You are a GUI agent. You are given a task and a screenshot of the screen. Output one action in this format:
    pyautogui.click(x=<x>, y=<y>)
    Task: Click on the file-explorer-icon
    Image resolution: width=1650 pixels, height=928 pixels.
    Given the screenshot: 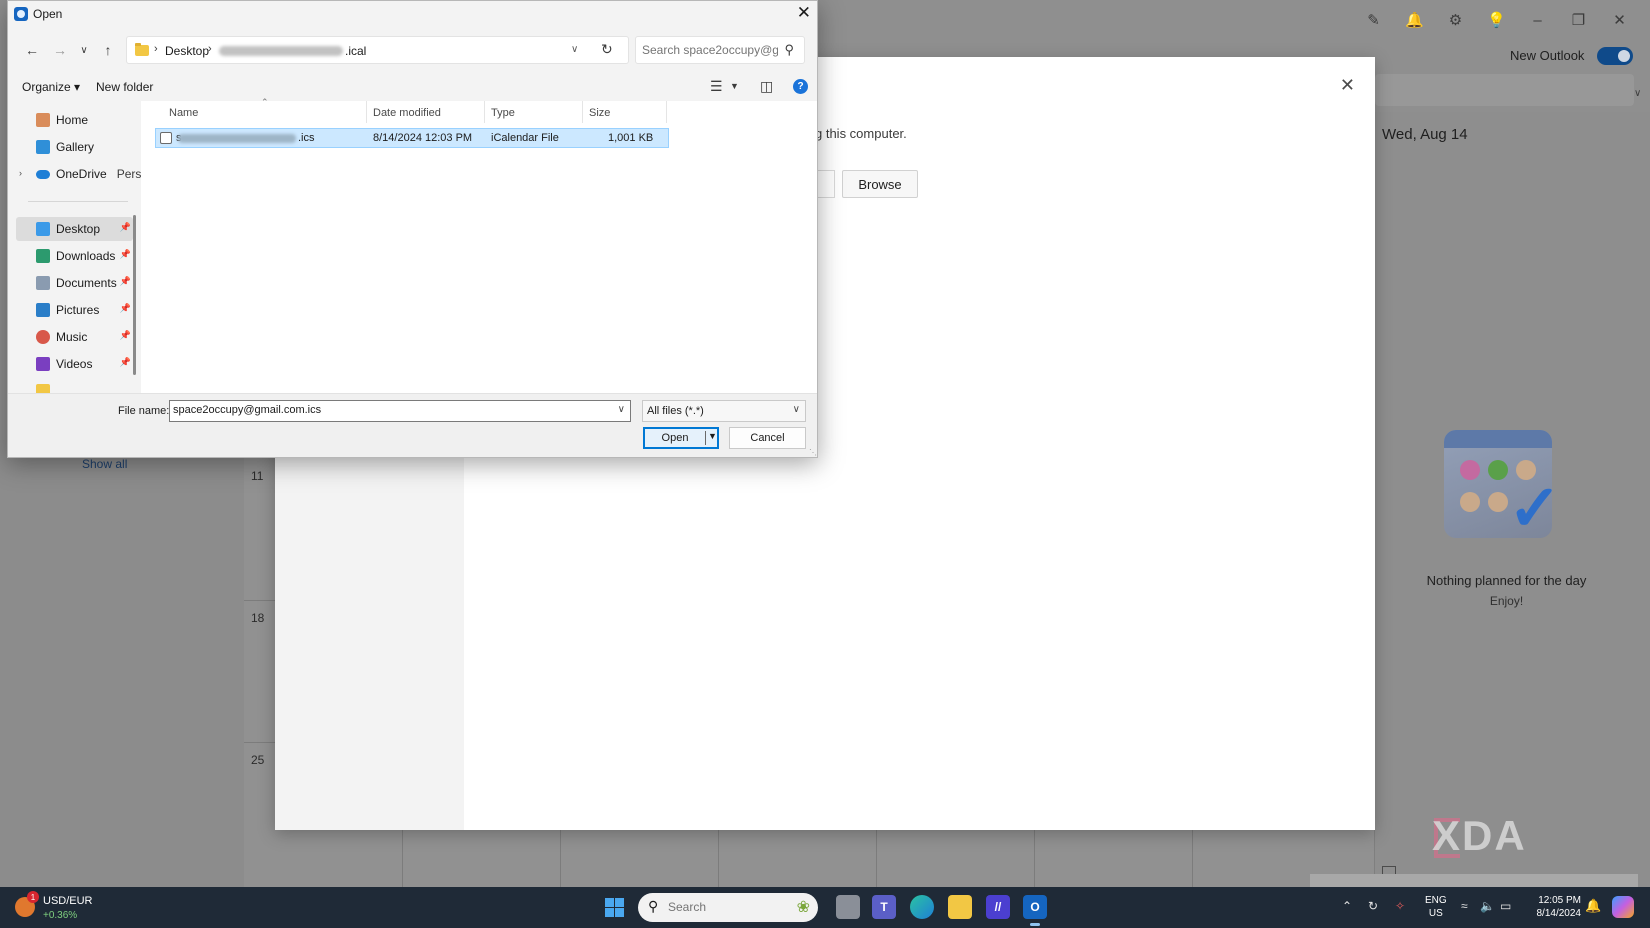 What is the action you would take?
    pyautogui.click(x=960, y=907)
    